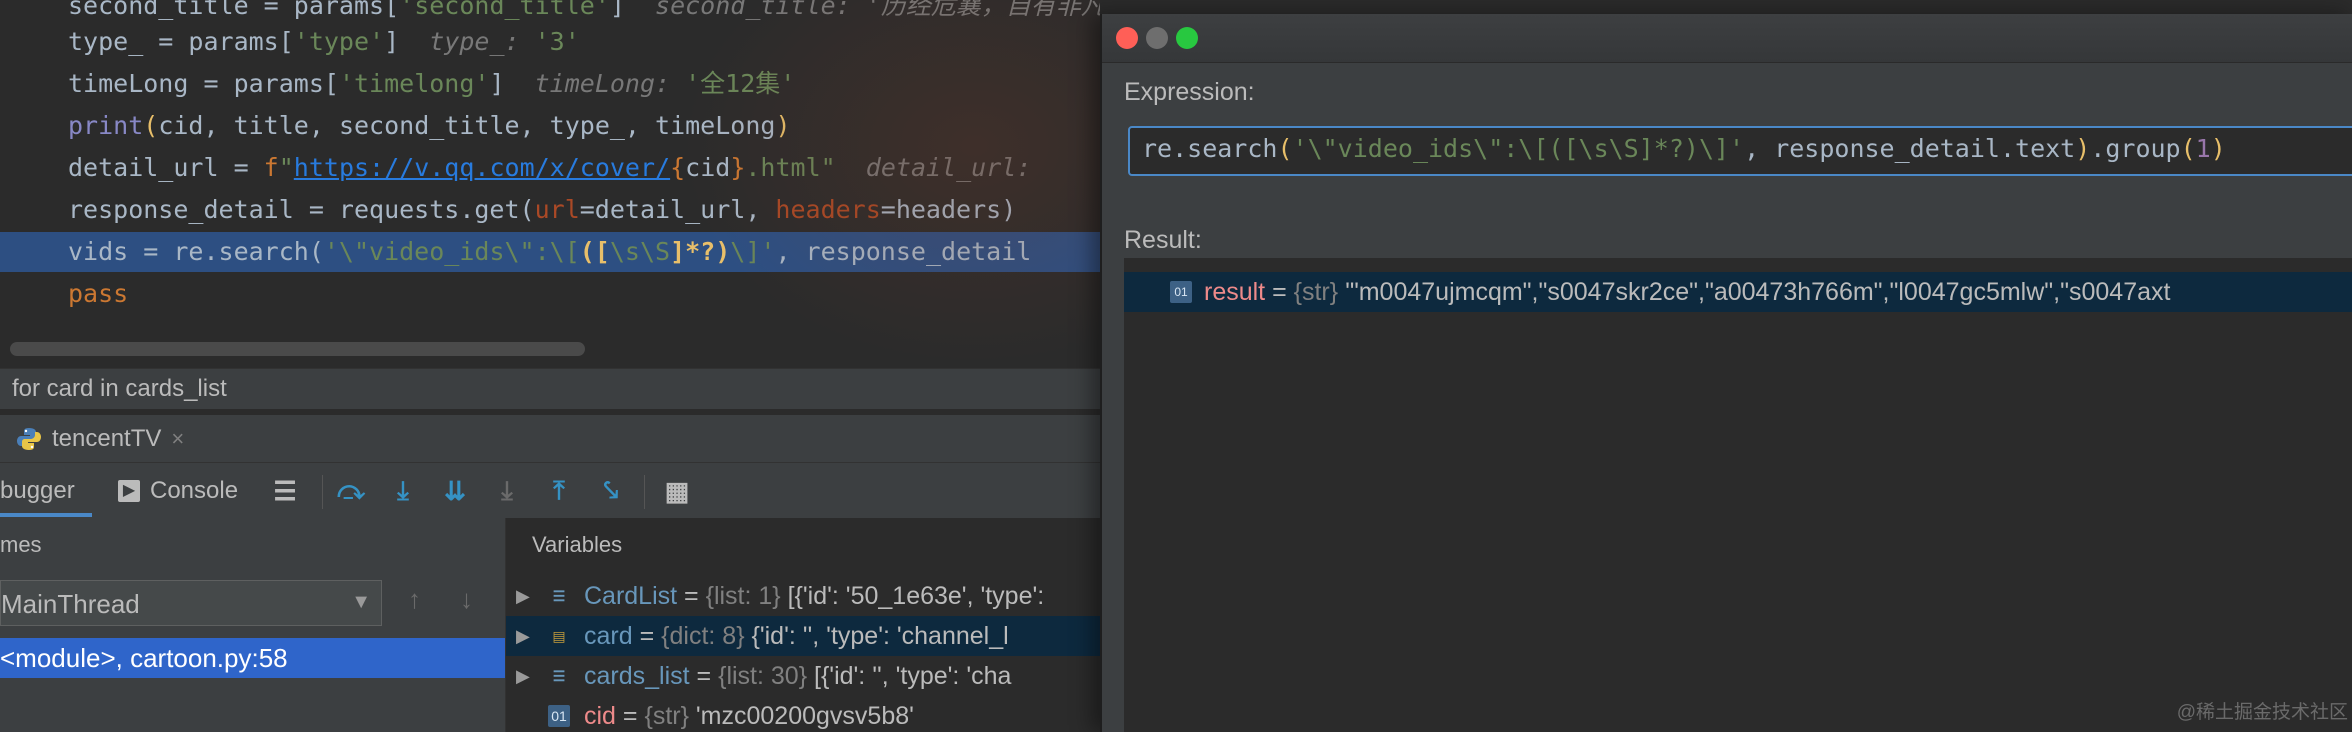 Image resolution: width=2352 pixels, height=732 pixels. What do you see at coordinates (577, 544) in the screenshot?
I see `variables-title: Variables` at bounding box center [577, 544].